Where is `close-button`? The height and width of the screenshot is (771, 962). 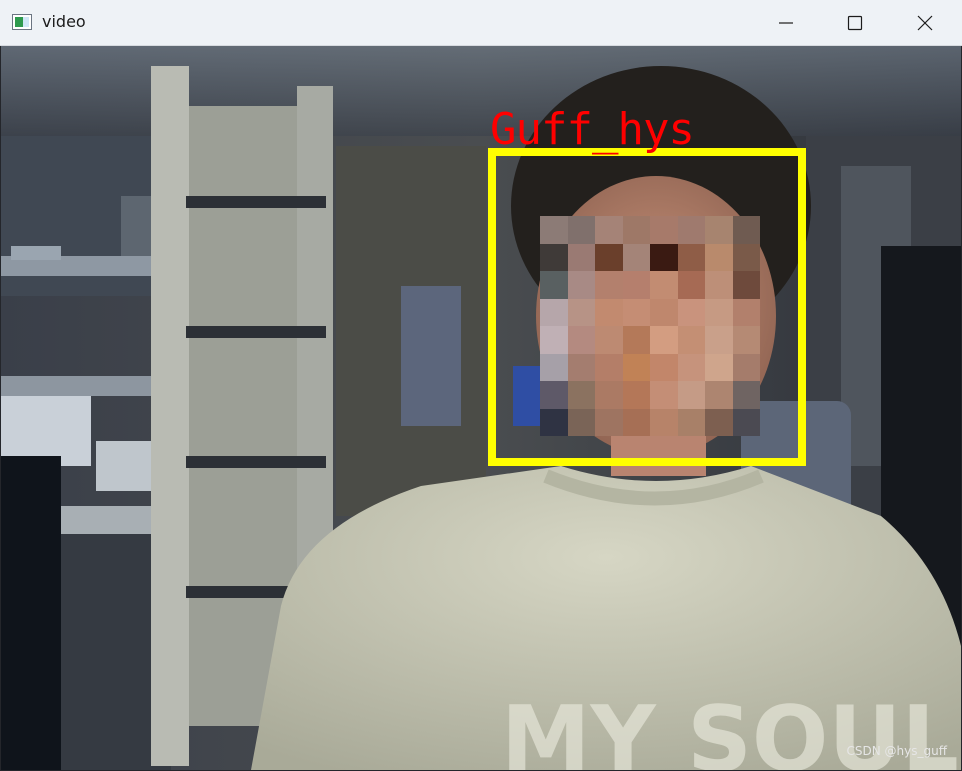
close-button is located at coordinates (925, 23).